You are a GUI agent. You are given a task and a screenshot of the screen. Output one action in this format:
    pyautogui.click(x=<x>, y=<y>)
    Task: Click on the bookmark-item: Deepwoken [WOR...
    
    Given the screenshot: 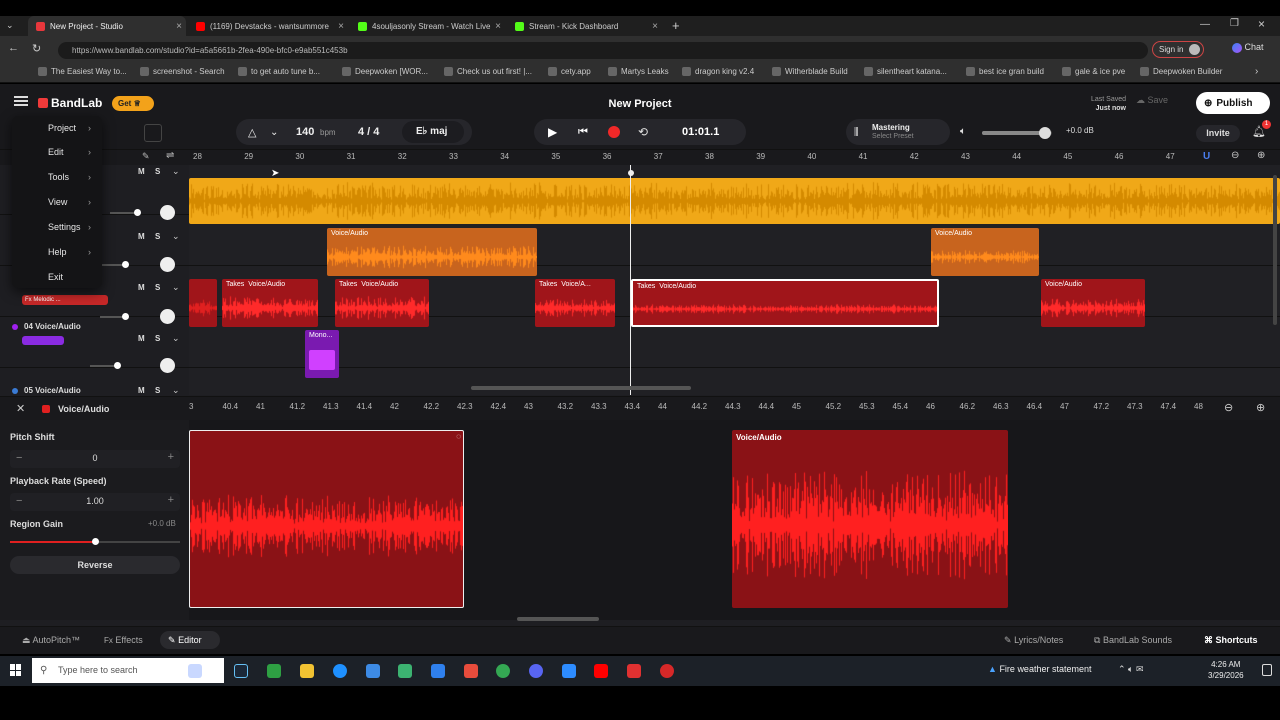 What is the action you would take?
    pyautogui.click(x=385, y=71)
    